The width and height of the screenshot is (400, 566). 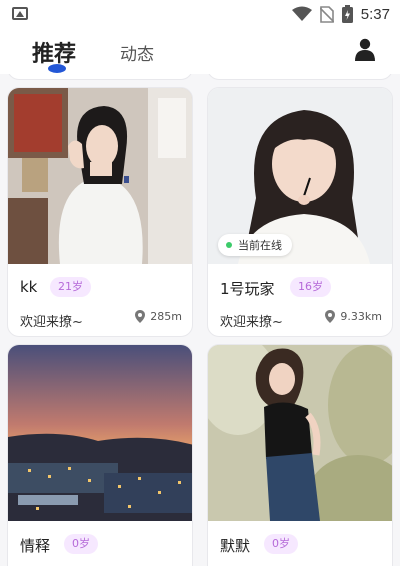 I want to click on online-dot, so click(x=229, y=245).